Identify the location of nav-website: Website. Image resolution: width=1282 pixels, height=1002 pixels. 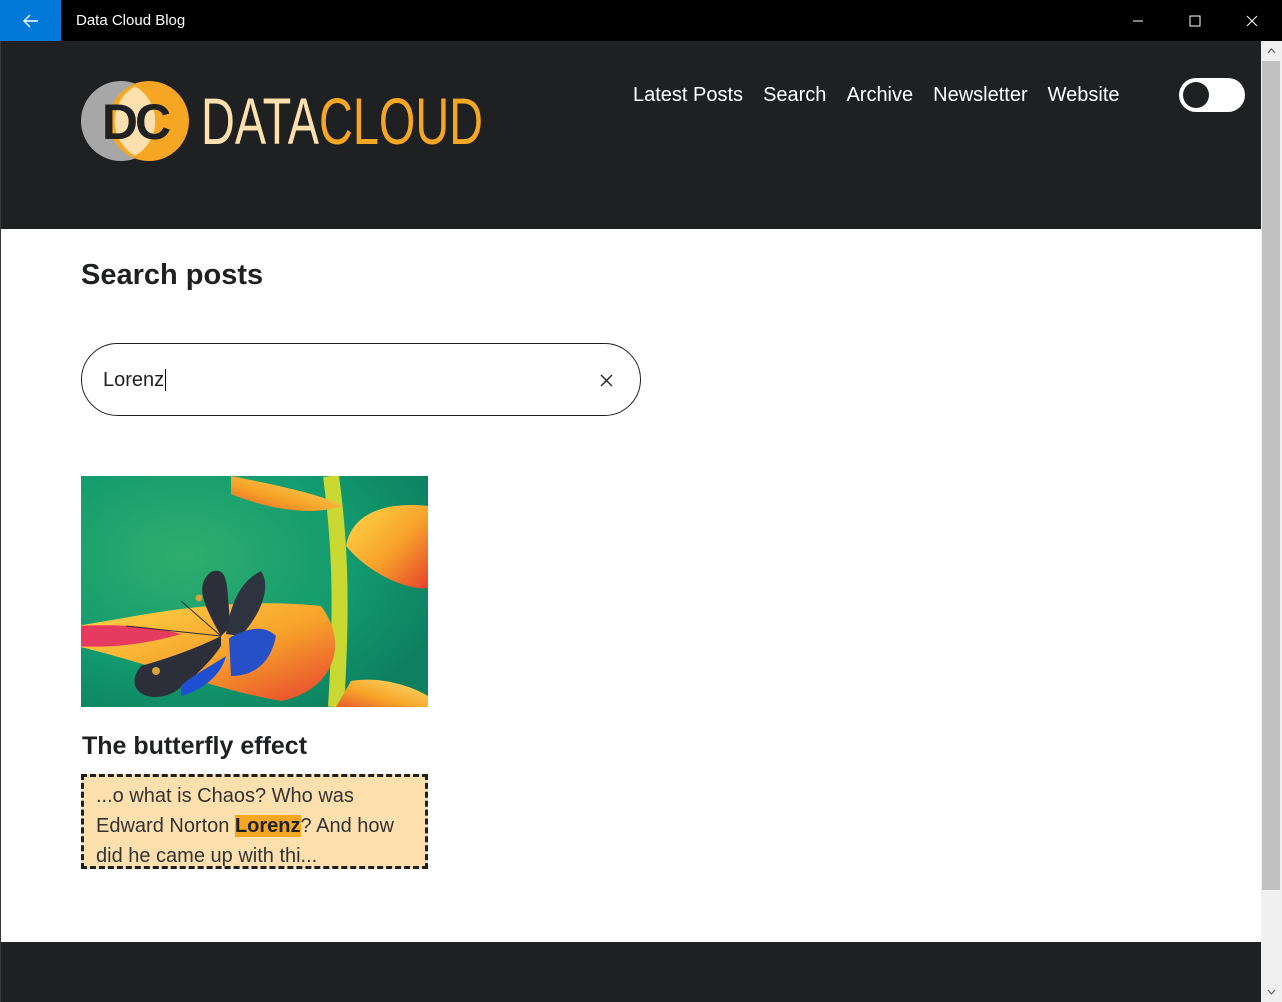
(1084, 95).